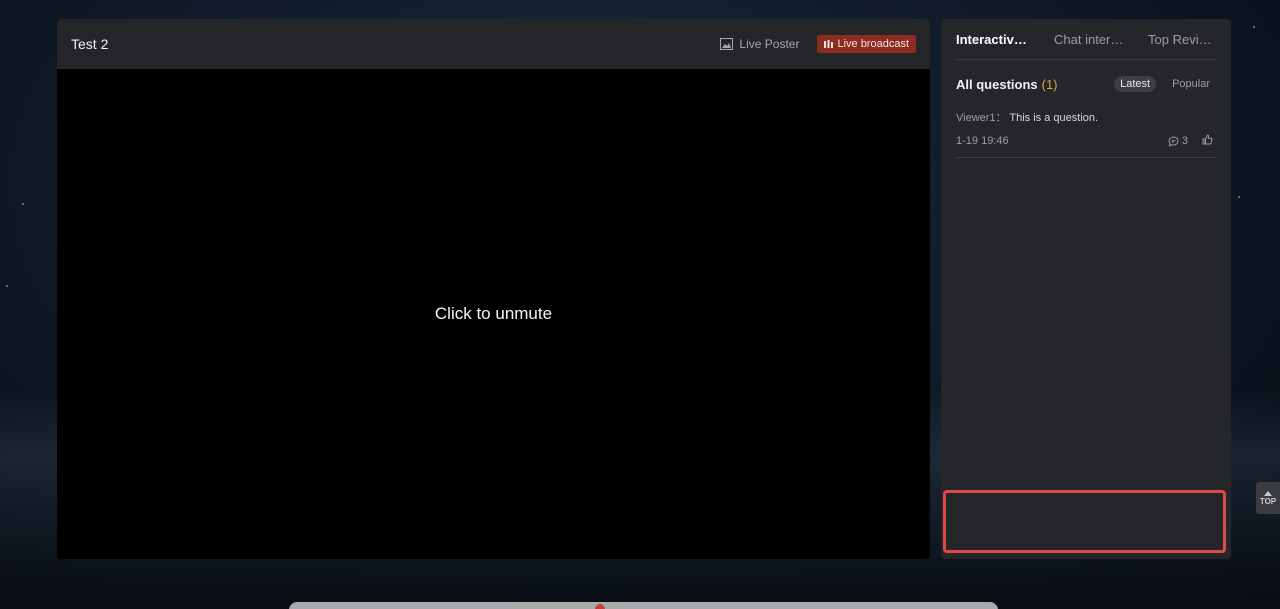 This screenshot has height=609, width=1280. I want to click on sort-latest-button: Latest, so click(1135, 84).